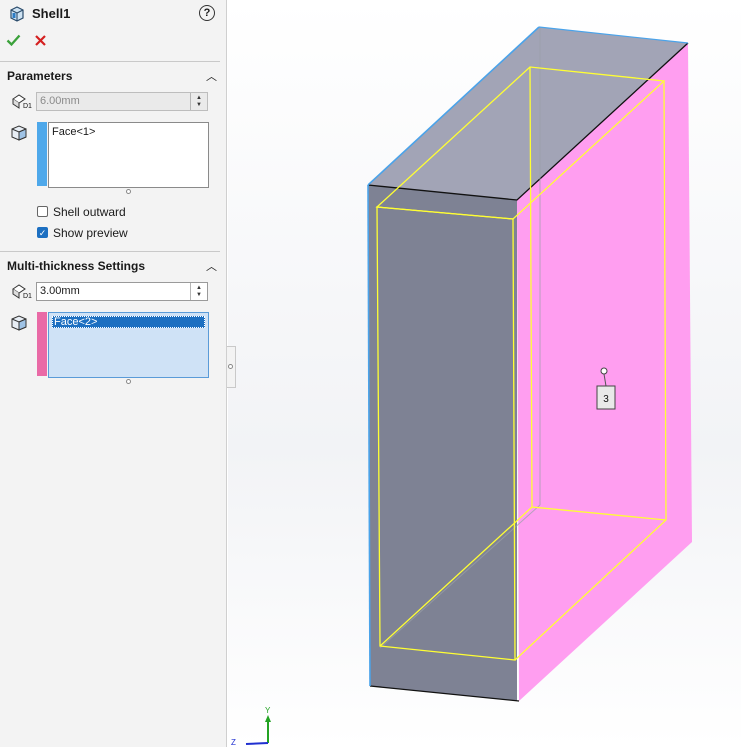  Describe the element at coordinates (198, 101) in the screenshot. I see `thickness-spinner: ▲ ▼` at that location.